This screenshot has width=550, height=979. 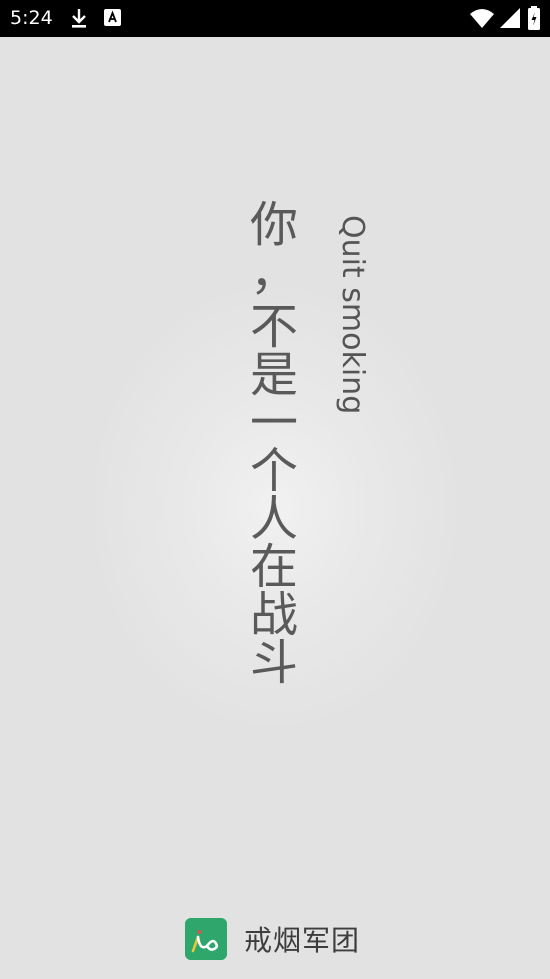 I want to click on slogan-char: 你, so click(x=273, y=225).